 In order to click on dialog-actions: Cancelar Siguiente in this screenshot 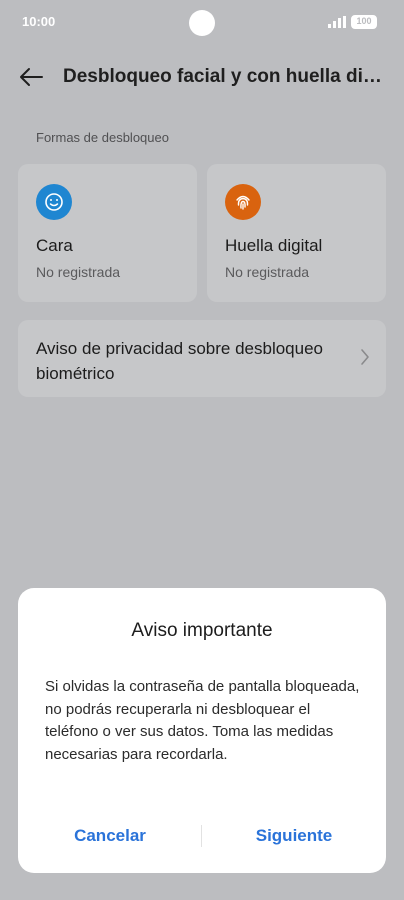, I will do `click(202, 836)`.